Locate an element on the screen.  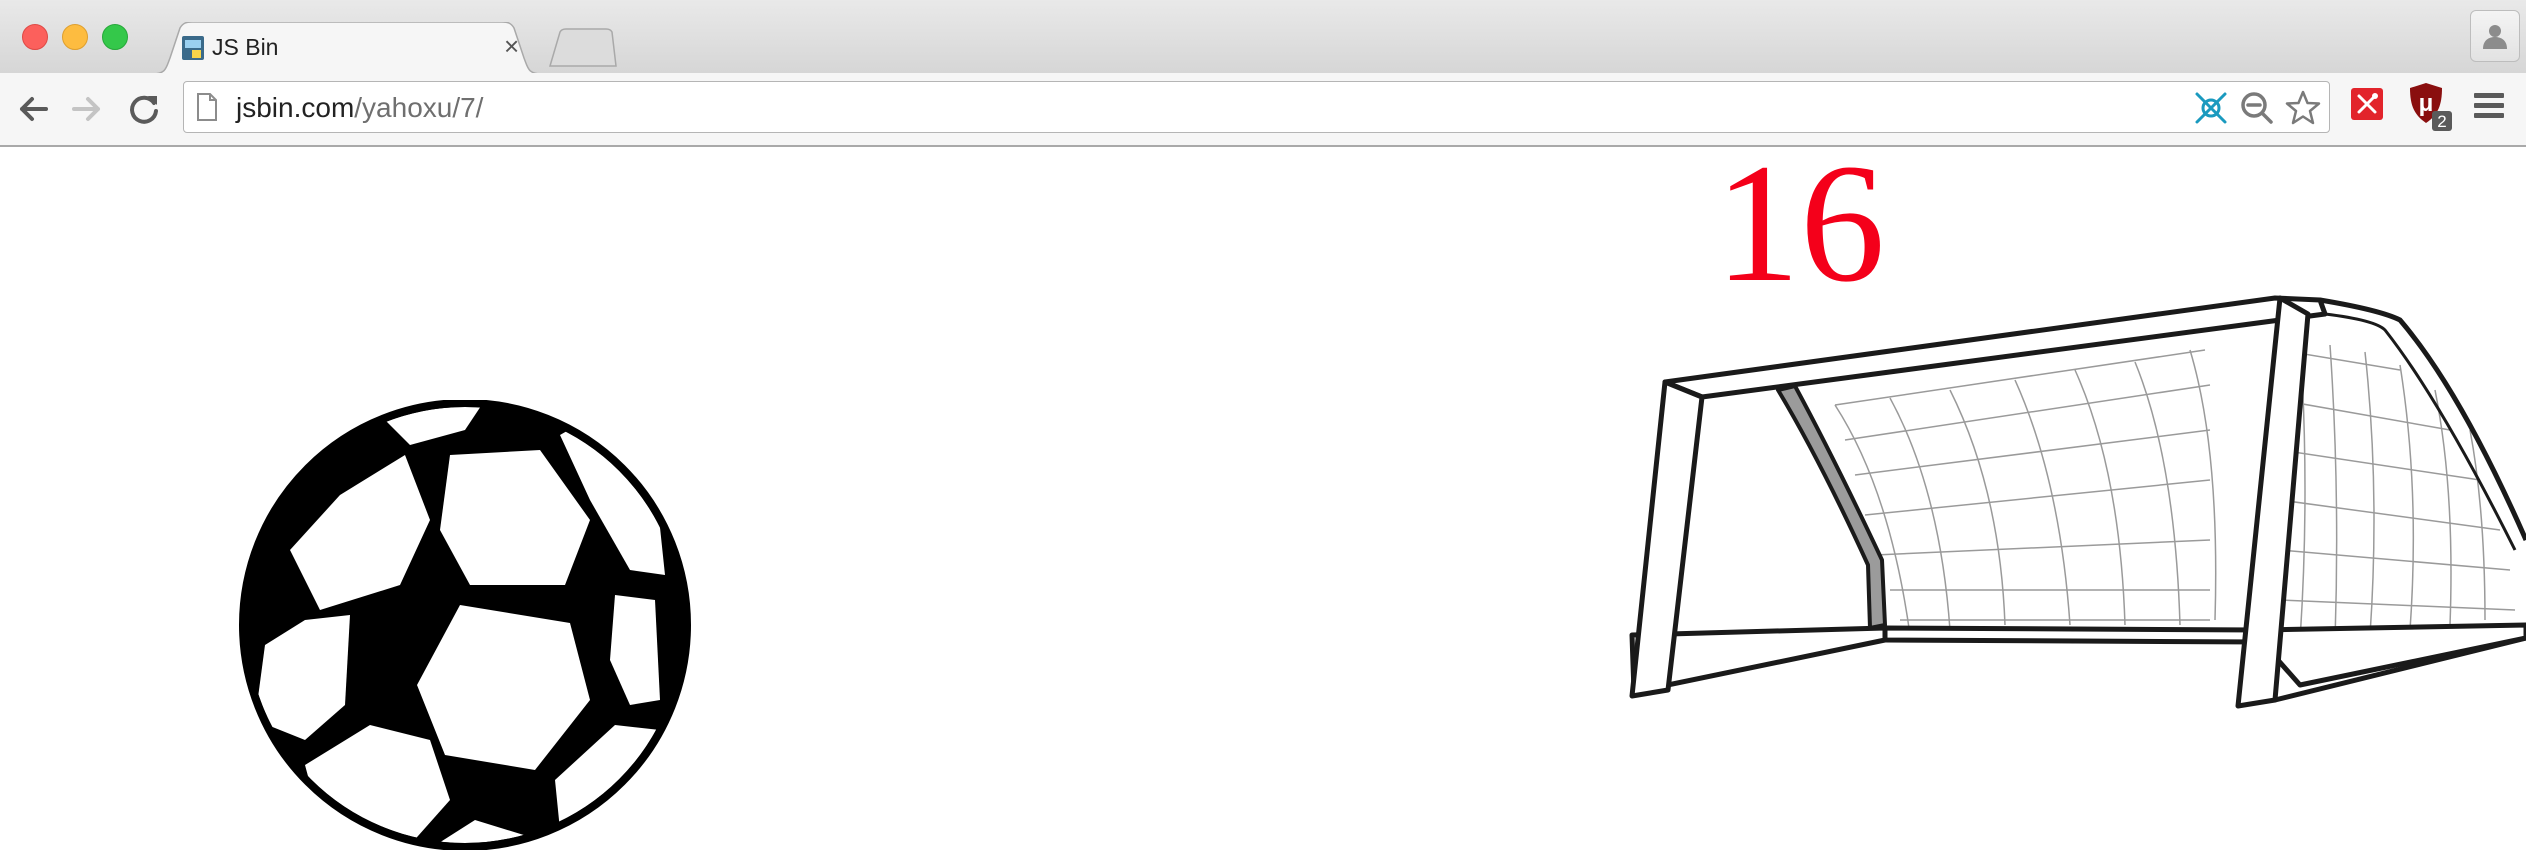
url-domain: jsbin.com is located at coordinates (295, 107).